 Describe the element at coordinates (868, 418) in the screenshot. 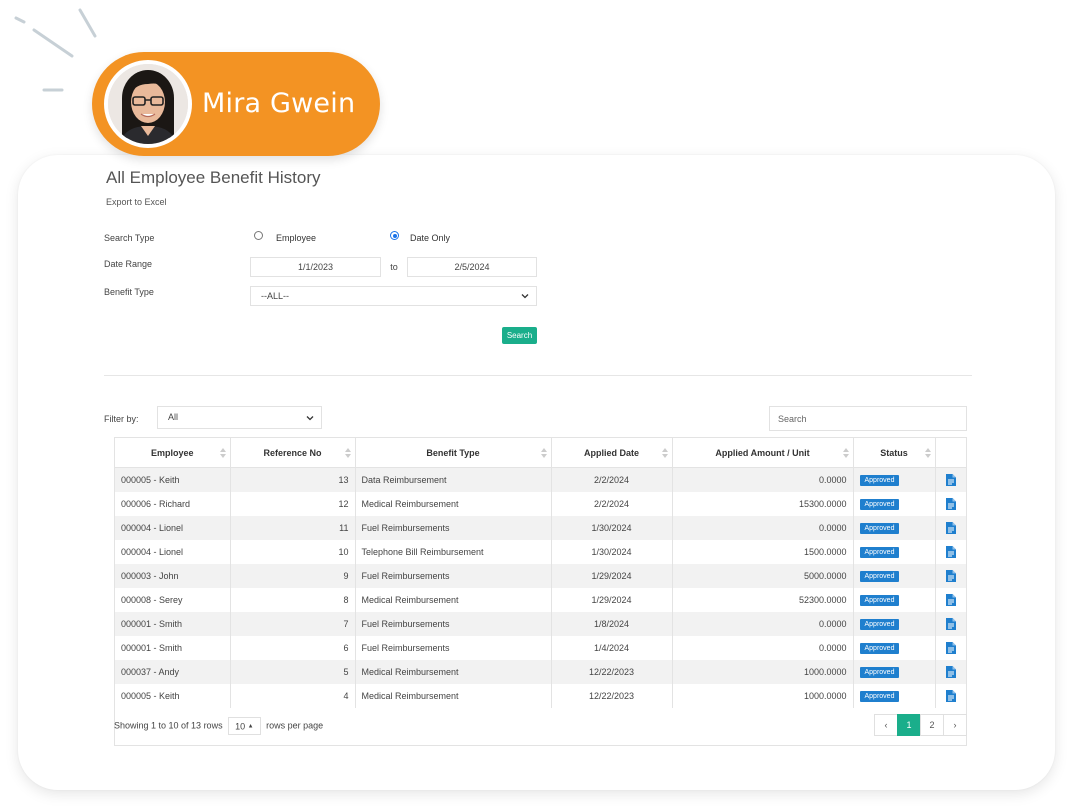

I see `table-search-input` at that location.